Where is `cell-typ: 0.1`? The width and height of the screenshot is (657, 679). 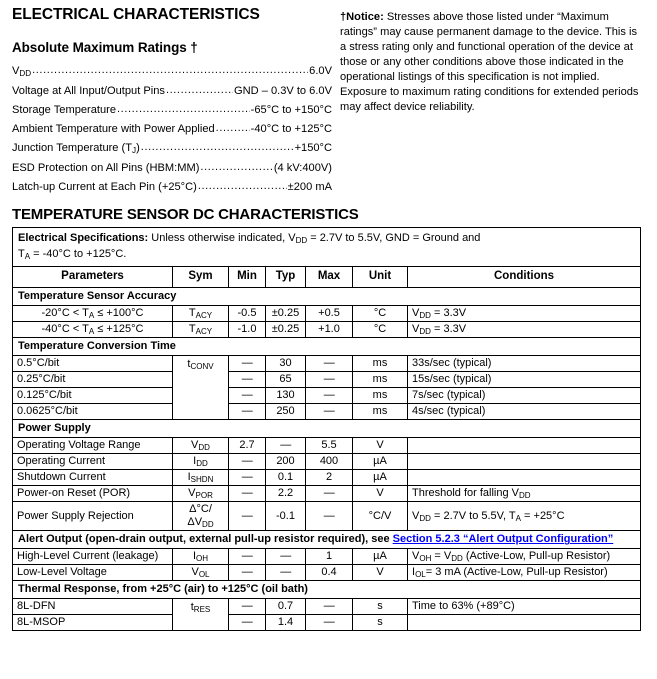 cell-typ: 0.1 is located at coordinates (285, 478).